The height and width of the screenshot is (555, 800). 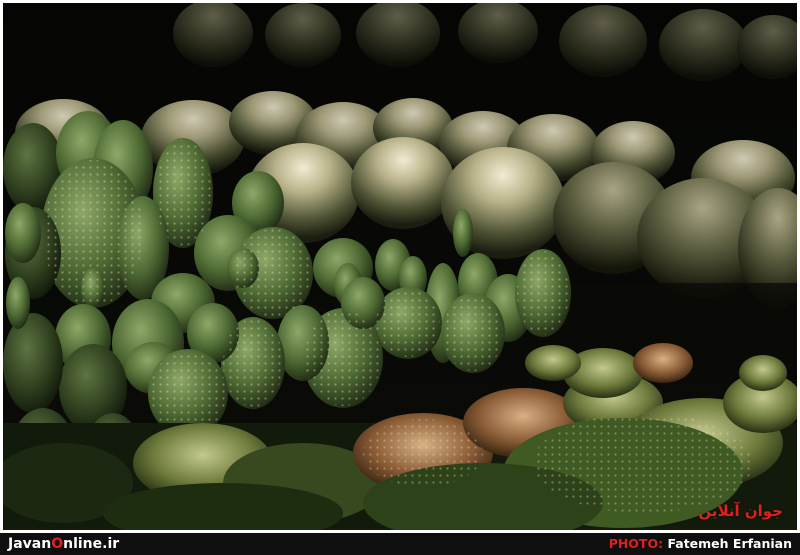 What do you see at coordinates (636, 543) in the screenshot?
I see `photo-label: PHOTO:` at bounding box center [636, 543].